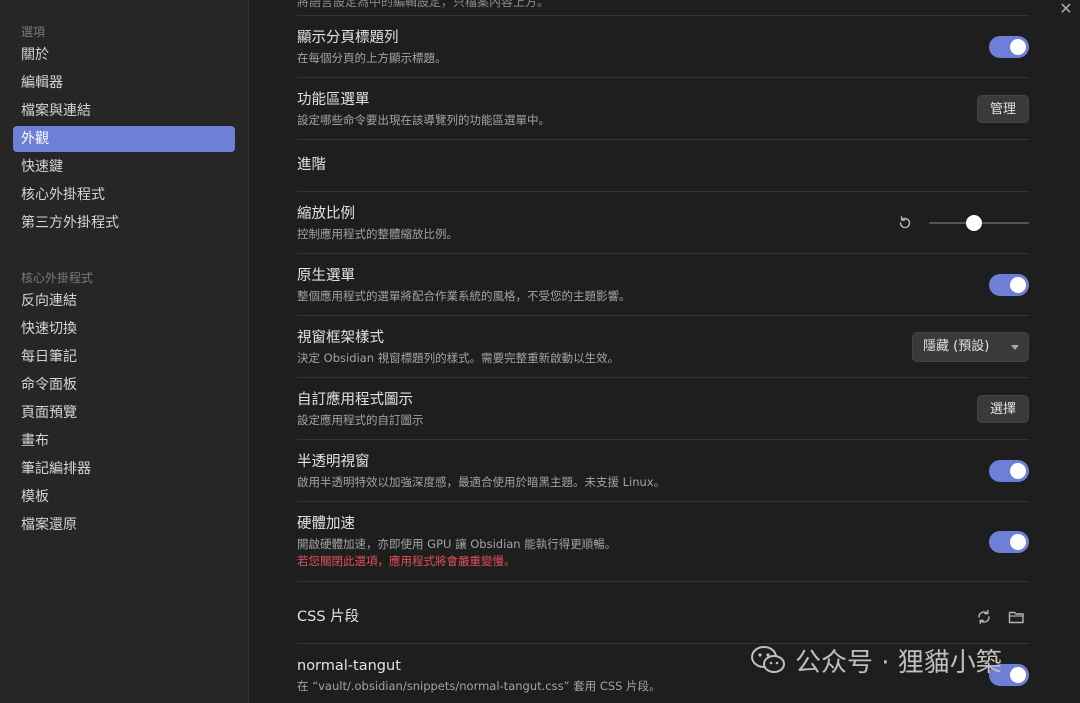 The width and height of the screenshot is (1080, 703). I want to click on folder-icon, so click(1016, 617).